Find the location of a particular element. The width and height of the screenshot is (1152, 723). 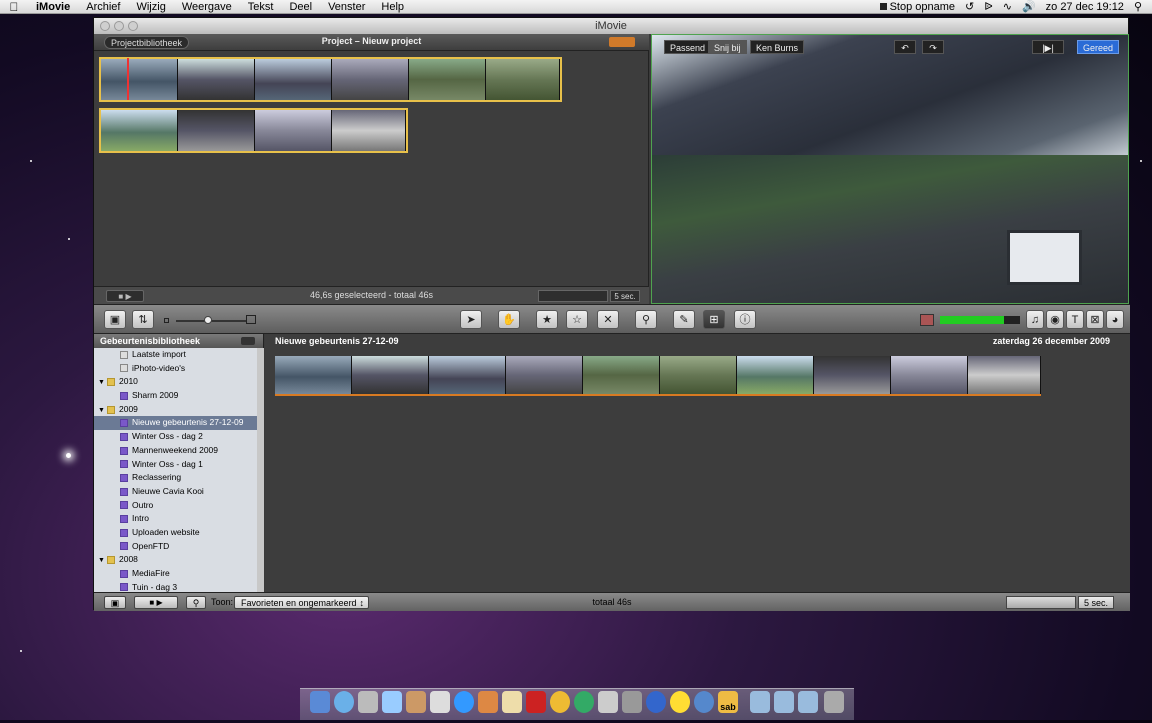

event-zoom-slider is located at coordinates (1041, 602).